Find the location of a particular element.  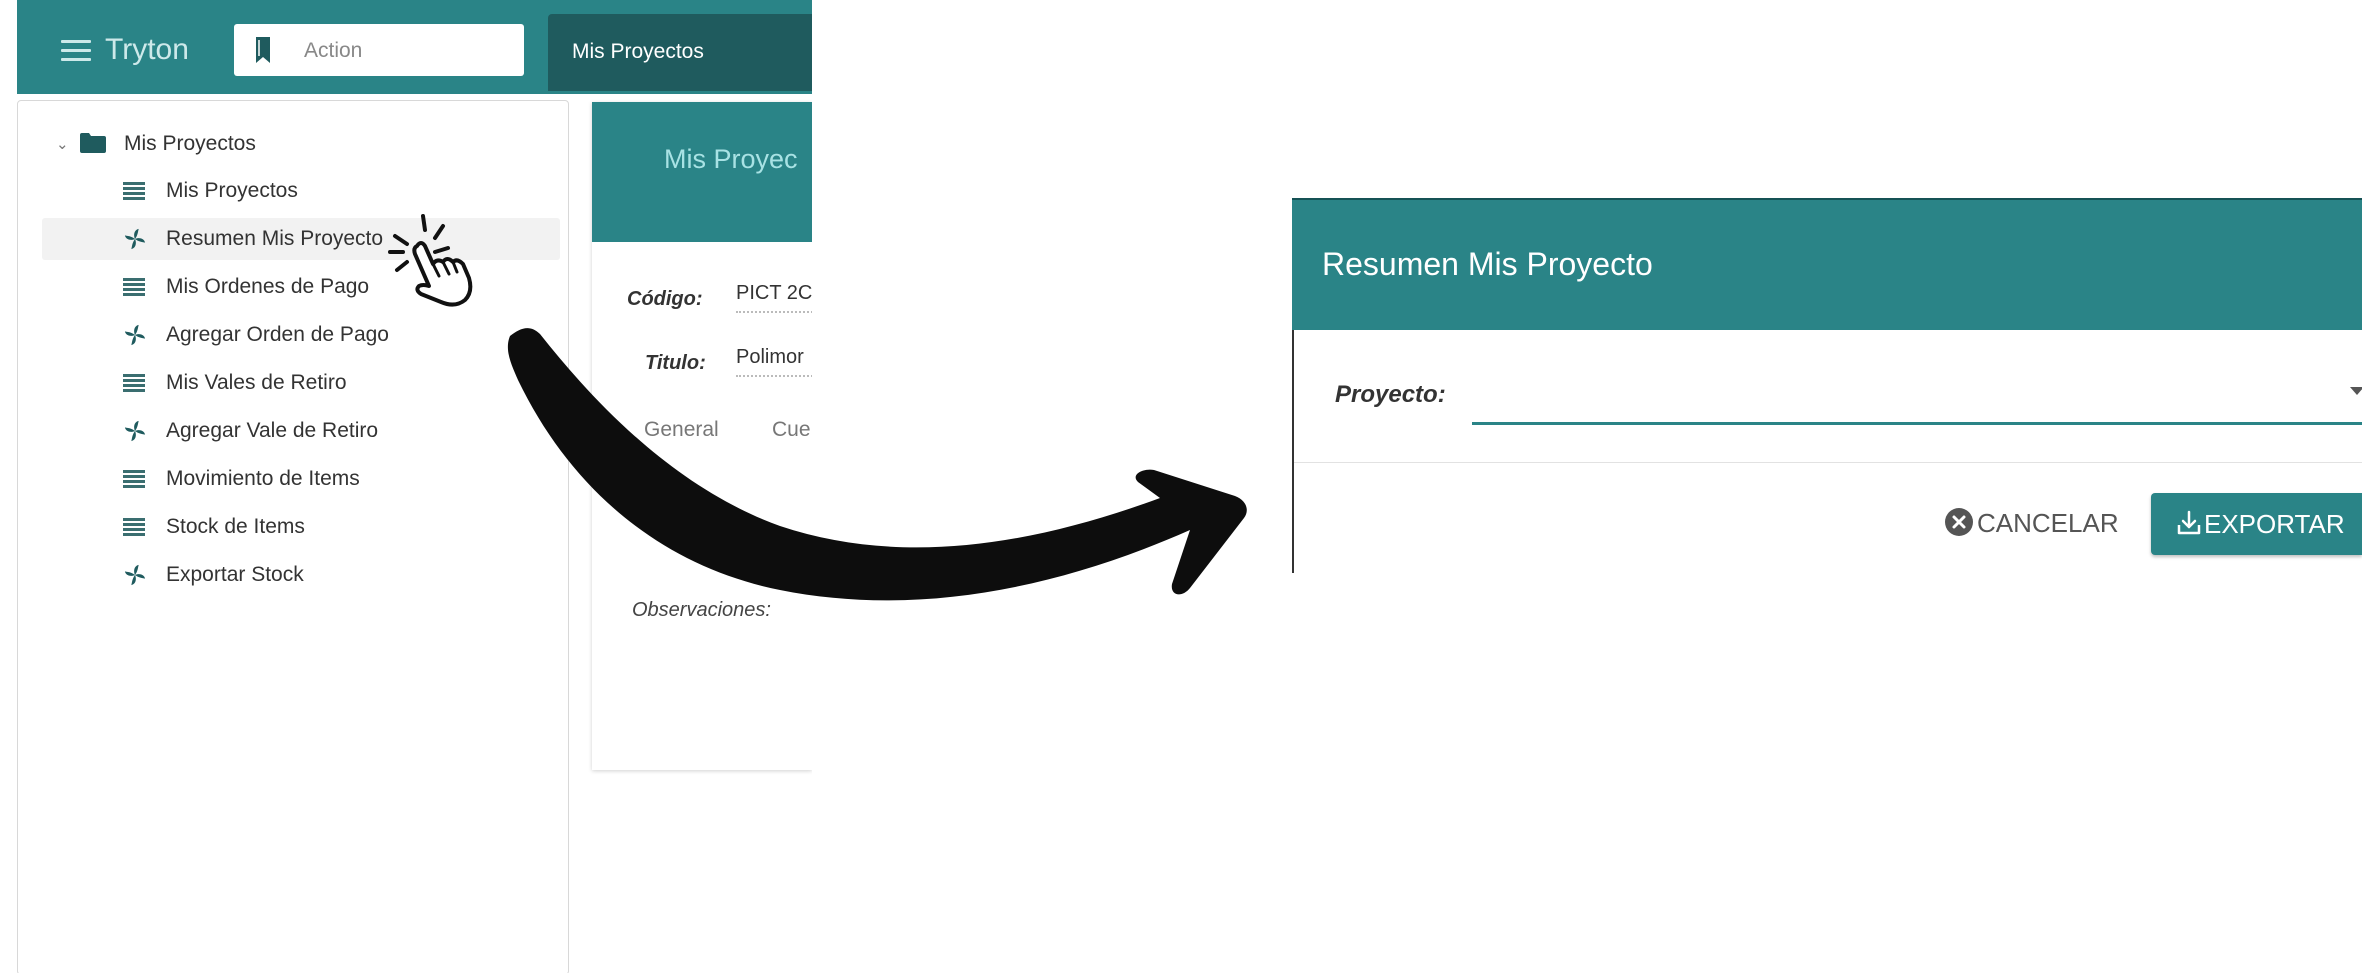

action-search-input: Action is located at coordinates (379, 50).